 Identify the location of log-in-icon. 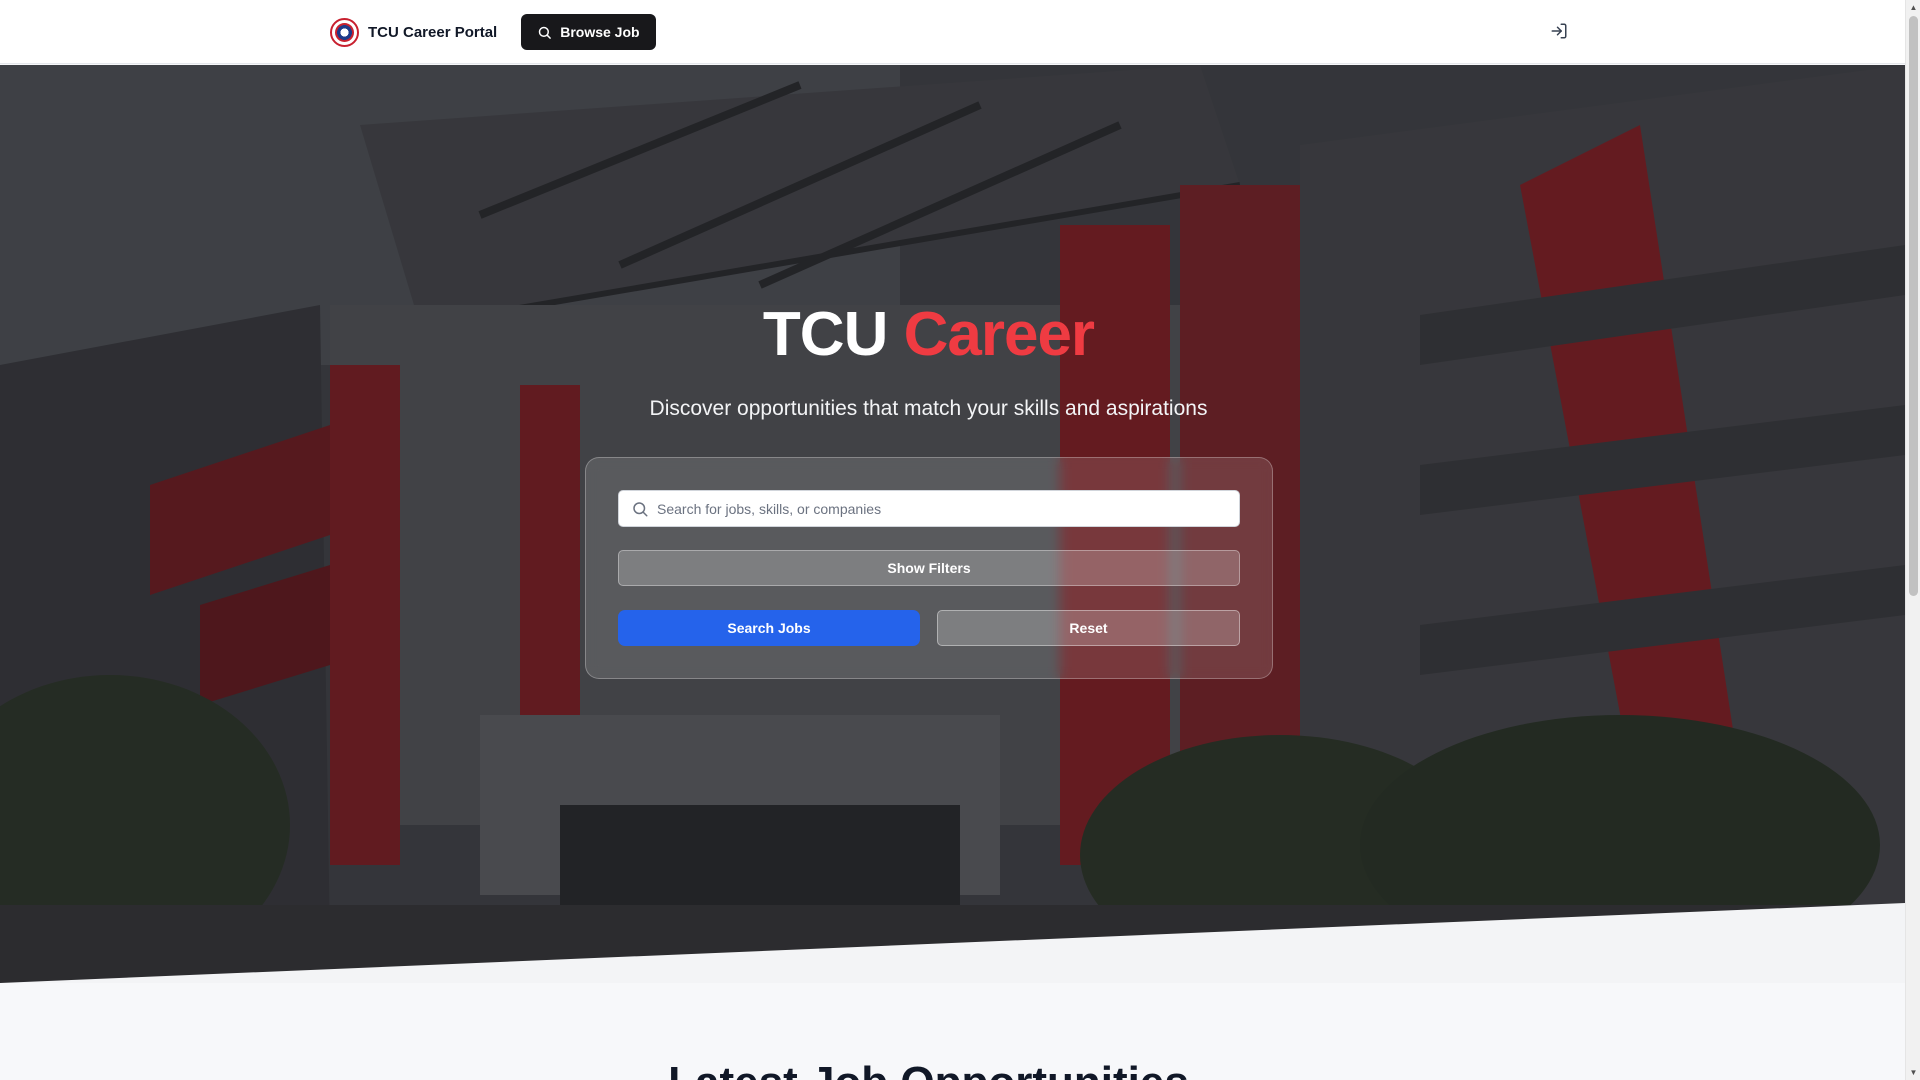
(1559, 31).